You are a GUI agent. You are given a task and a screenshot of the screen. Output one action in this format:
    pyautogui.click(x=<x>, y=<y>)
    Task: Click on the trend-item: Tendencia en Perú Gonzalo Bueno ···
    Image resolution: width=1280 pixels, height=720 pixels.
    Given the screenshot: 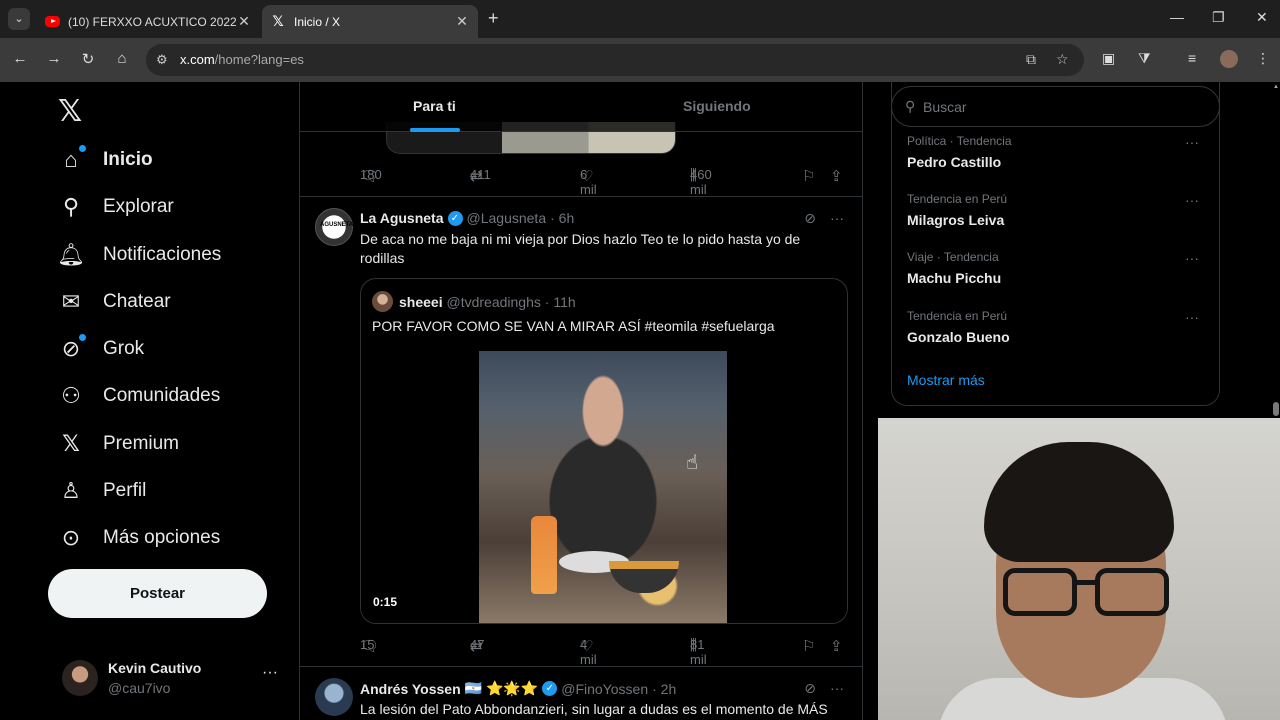 What is the action you would take?
    pyautogui.click(x=1057, y=327)
    